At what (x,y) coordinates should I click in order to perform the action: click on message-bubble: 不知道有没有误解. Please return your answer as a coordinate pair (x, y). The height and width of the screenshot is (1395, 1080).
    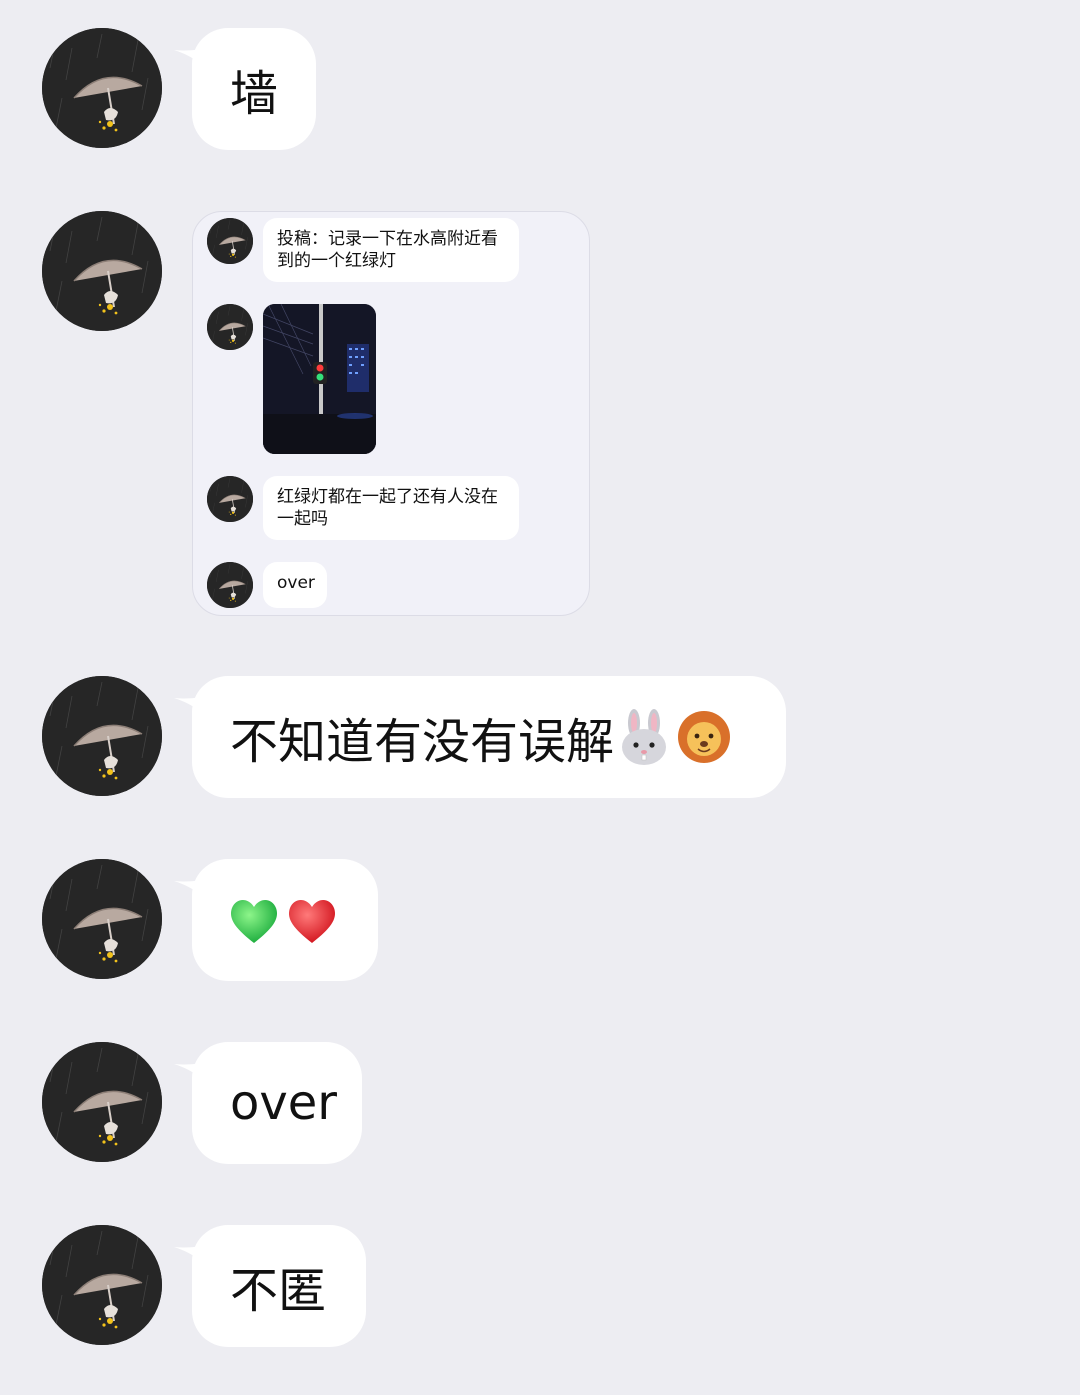
    Looking at the image, I should click on (489, 737).